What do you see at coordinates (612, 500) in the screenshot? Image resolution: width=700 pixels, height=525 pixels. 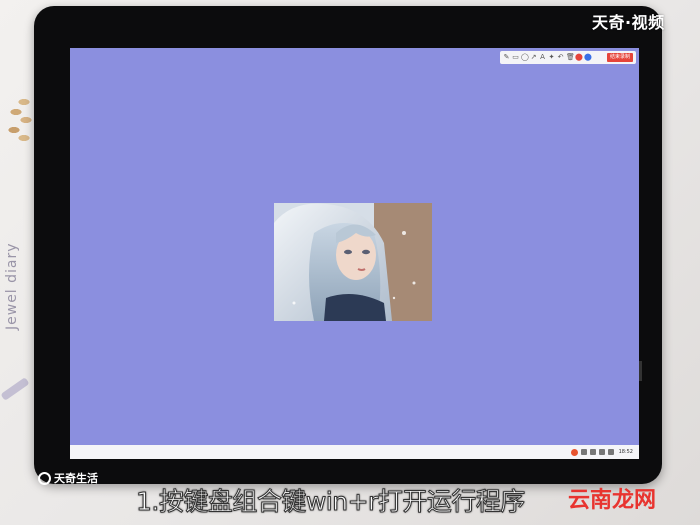 I see `yunnan-watermark: 云南龙网` at bounding box center [612, 500].